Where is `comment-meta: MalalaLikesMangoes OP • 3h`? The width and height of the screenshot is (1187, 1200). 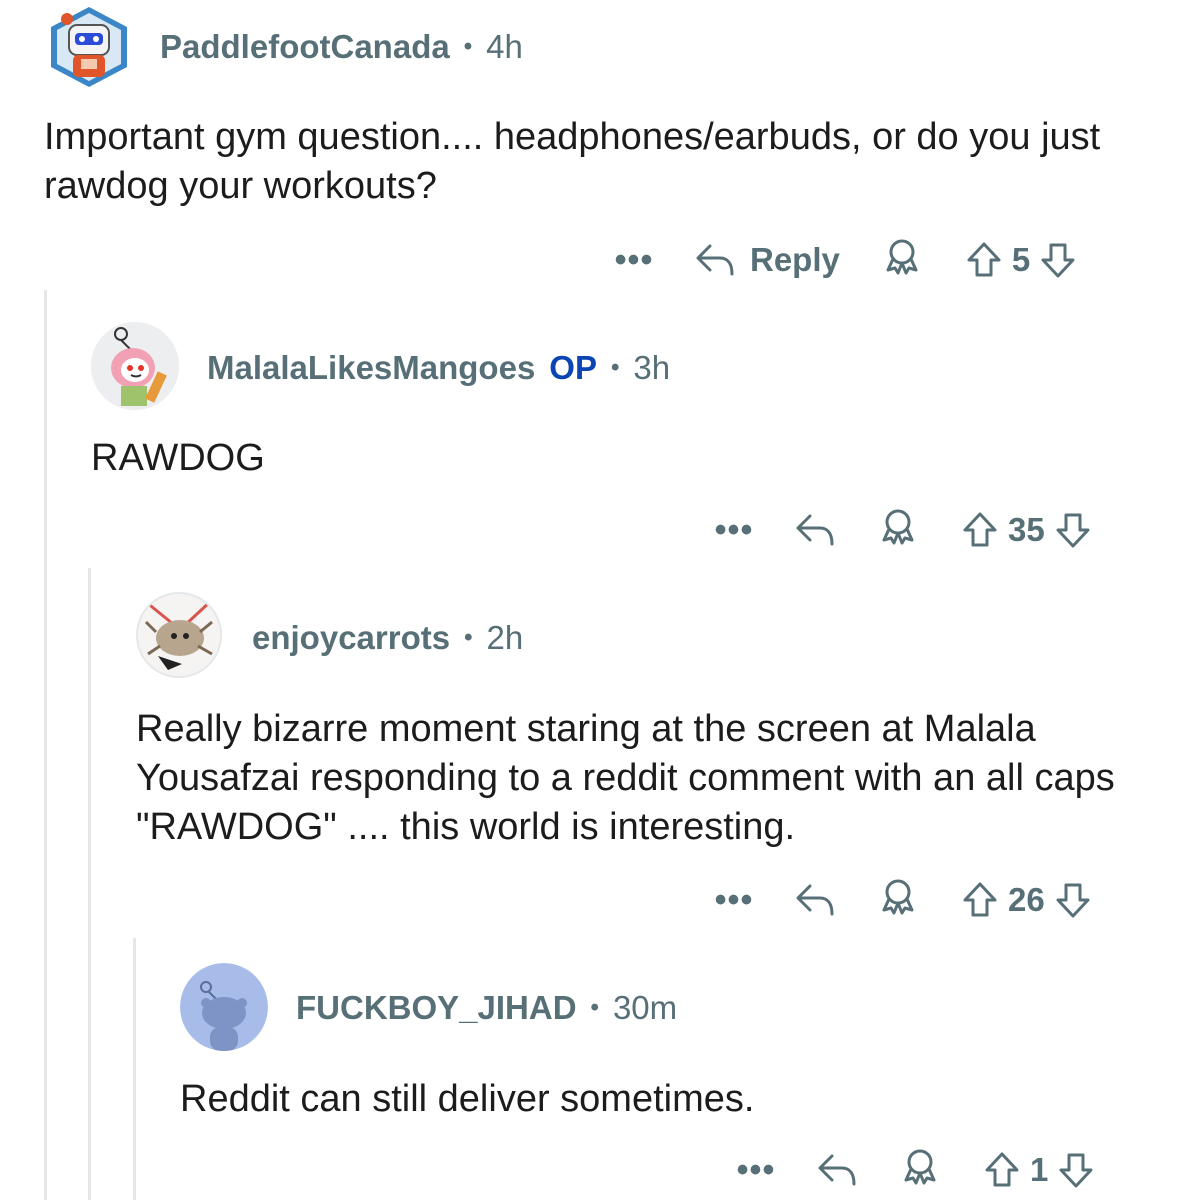
comment-meta: MalalaLikesMangoes OP • 3h is located at coordinates (438, 368).